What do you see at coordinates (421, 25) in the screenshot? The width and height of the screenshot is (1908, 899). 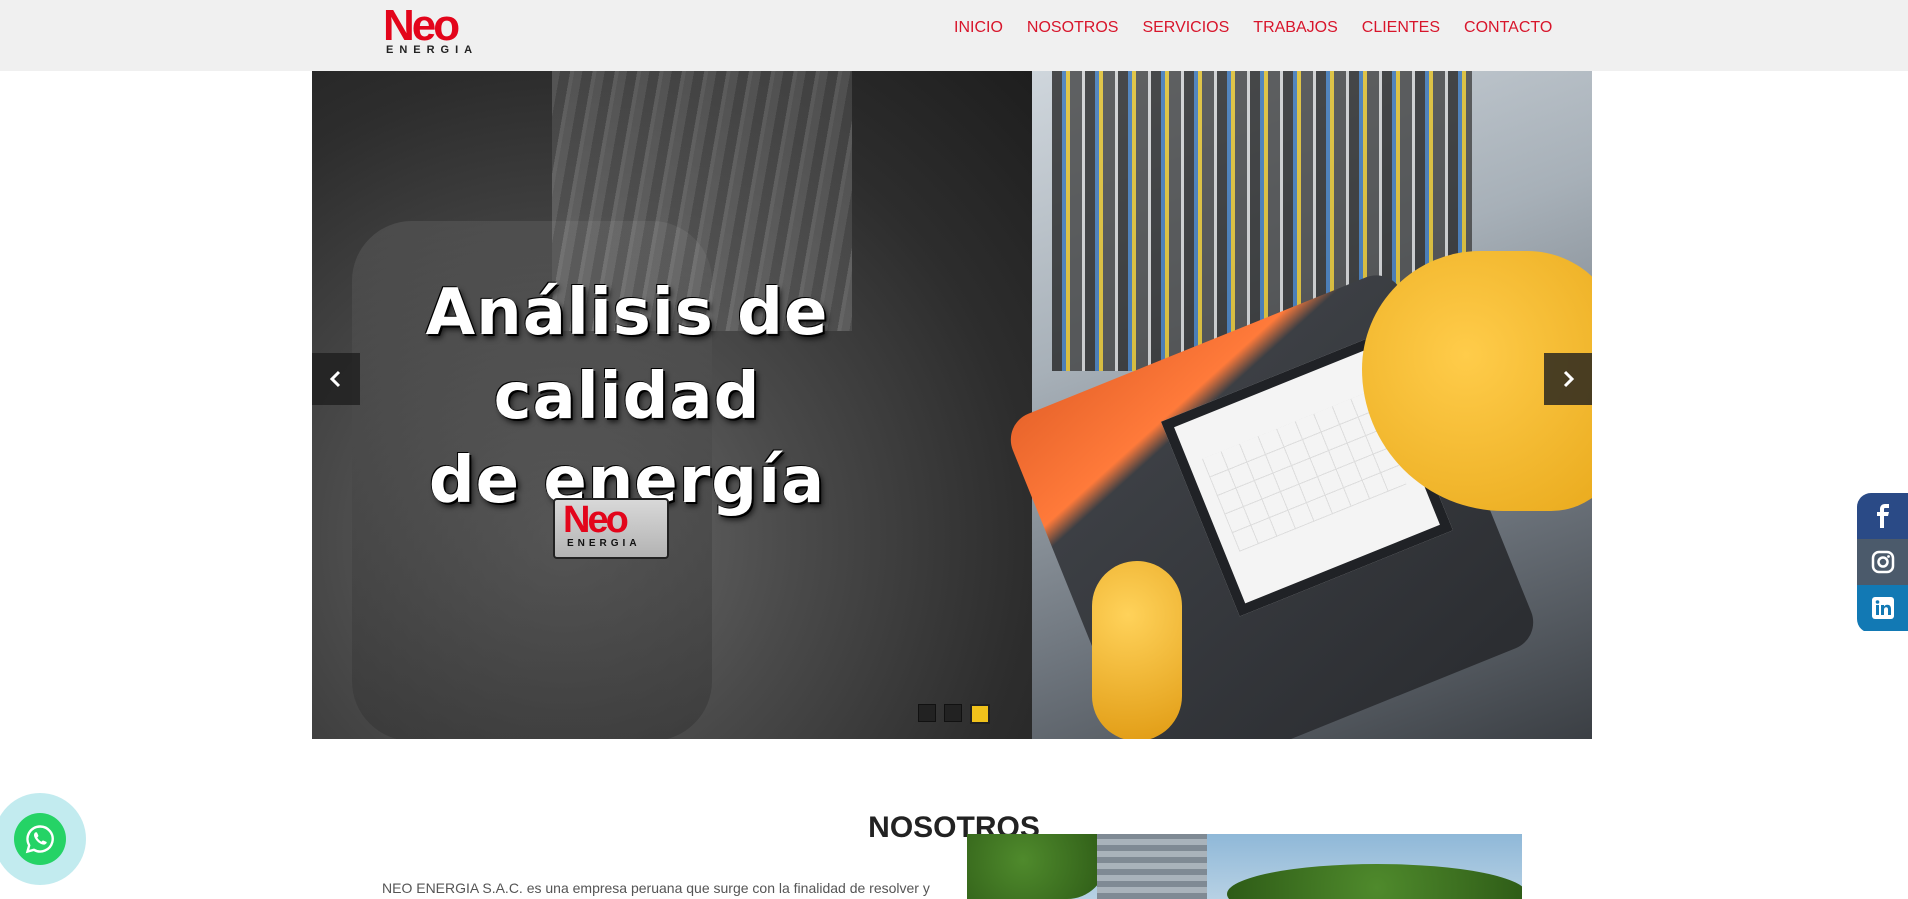 I see `logo-brand: Neo` at bounding box center [421, 25].